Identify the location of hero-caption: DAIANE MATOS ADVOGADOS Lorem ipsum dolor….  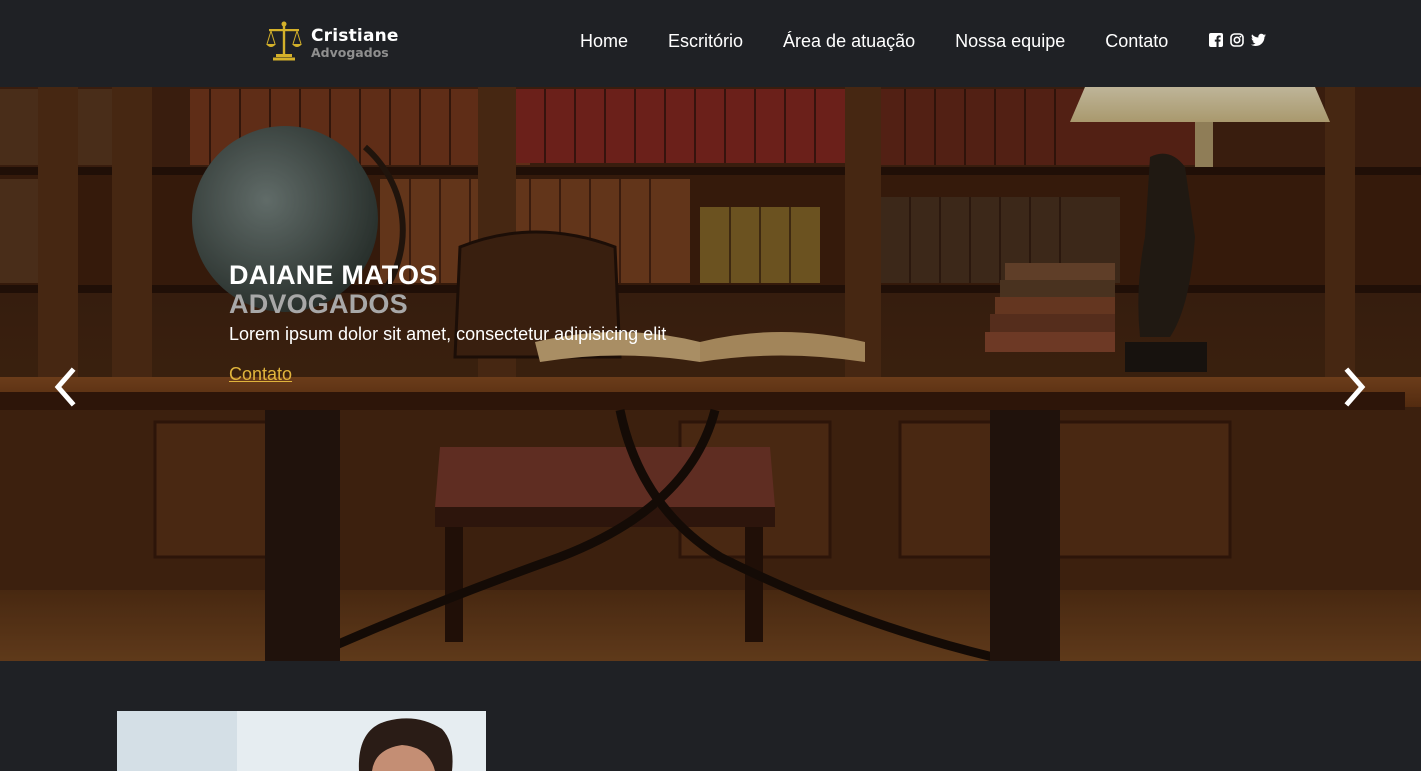
(447, 323).